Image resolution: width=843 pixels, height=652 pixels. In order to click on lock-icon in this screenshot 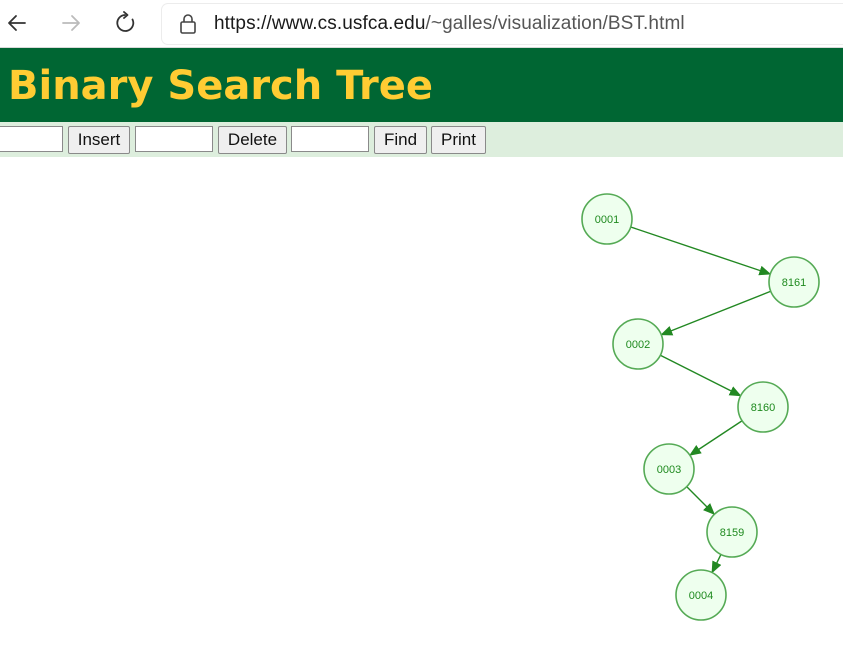, I will do `click(188, 24)`.